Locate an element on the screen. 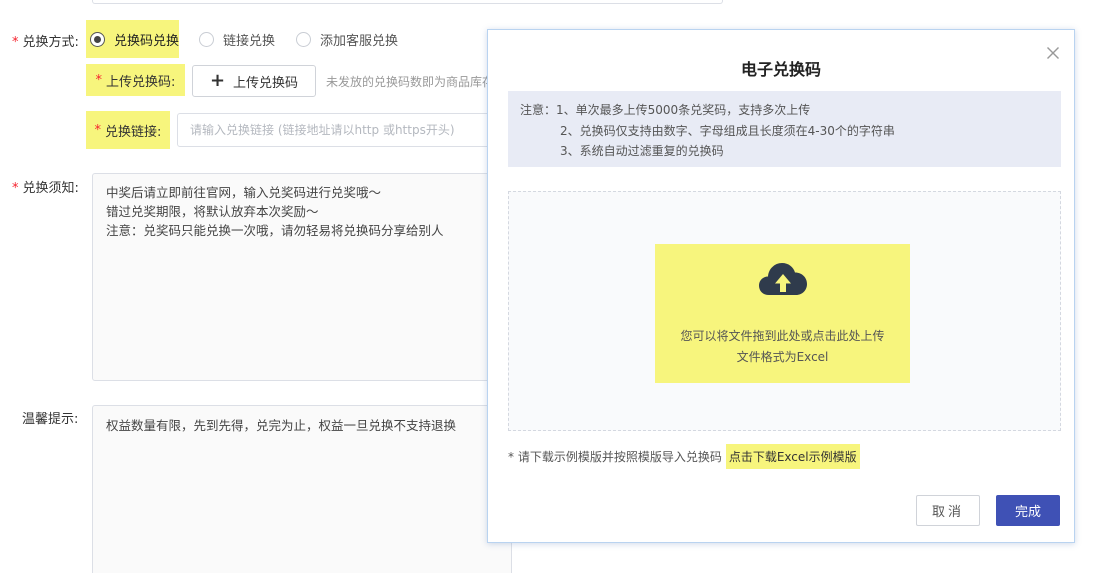 Image resolution: width=1119 pixels, height=573 pixels. radio-service-exchange: 添加客服兑换 is located at coordinates (346, 39).